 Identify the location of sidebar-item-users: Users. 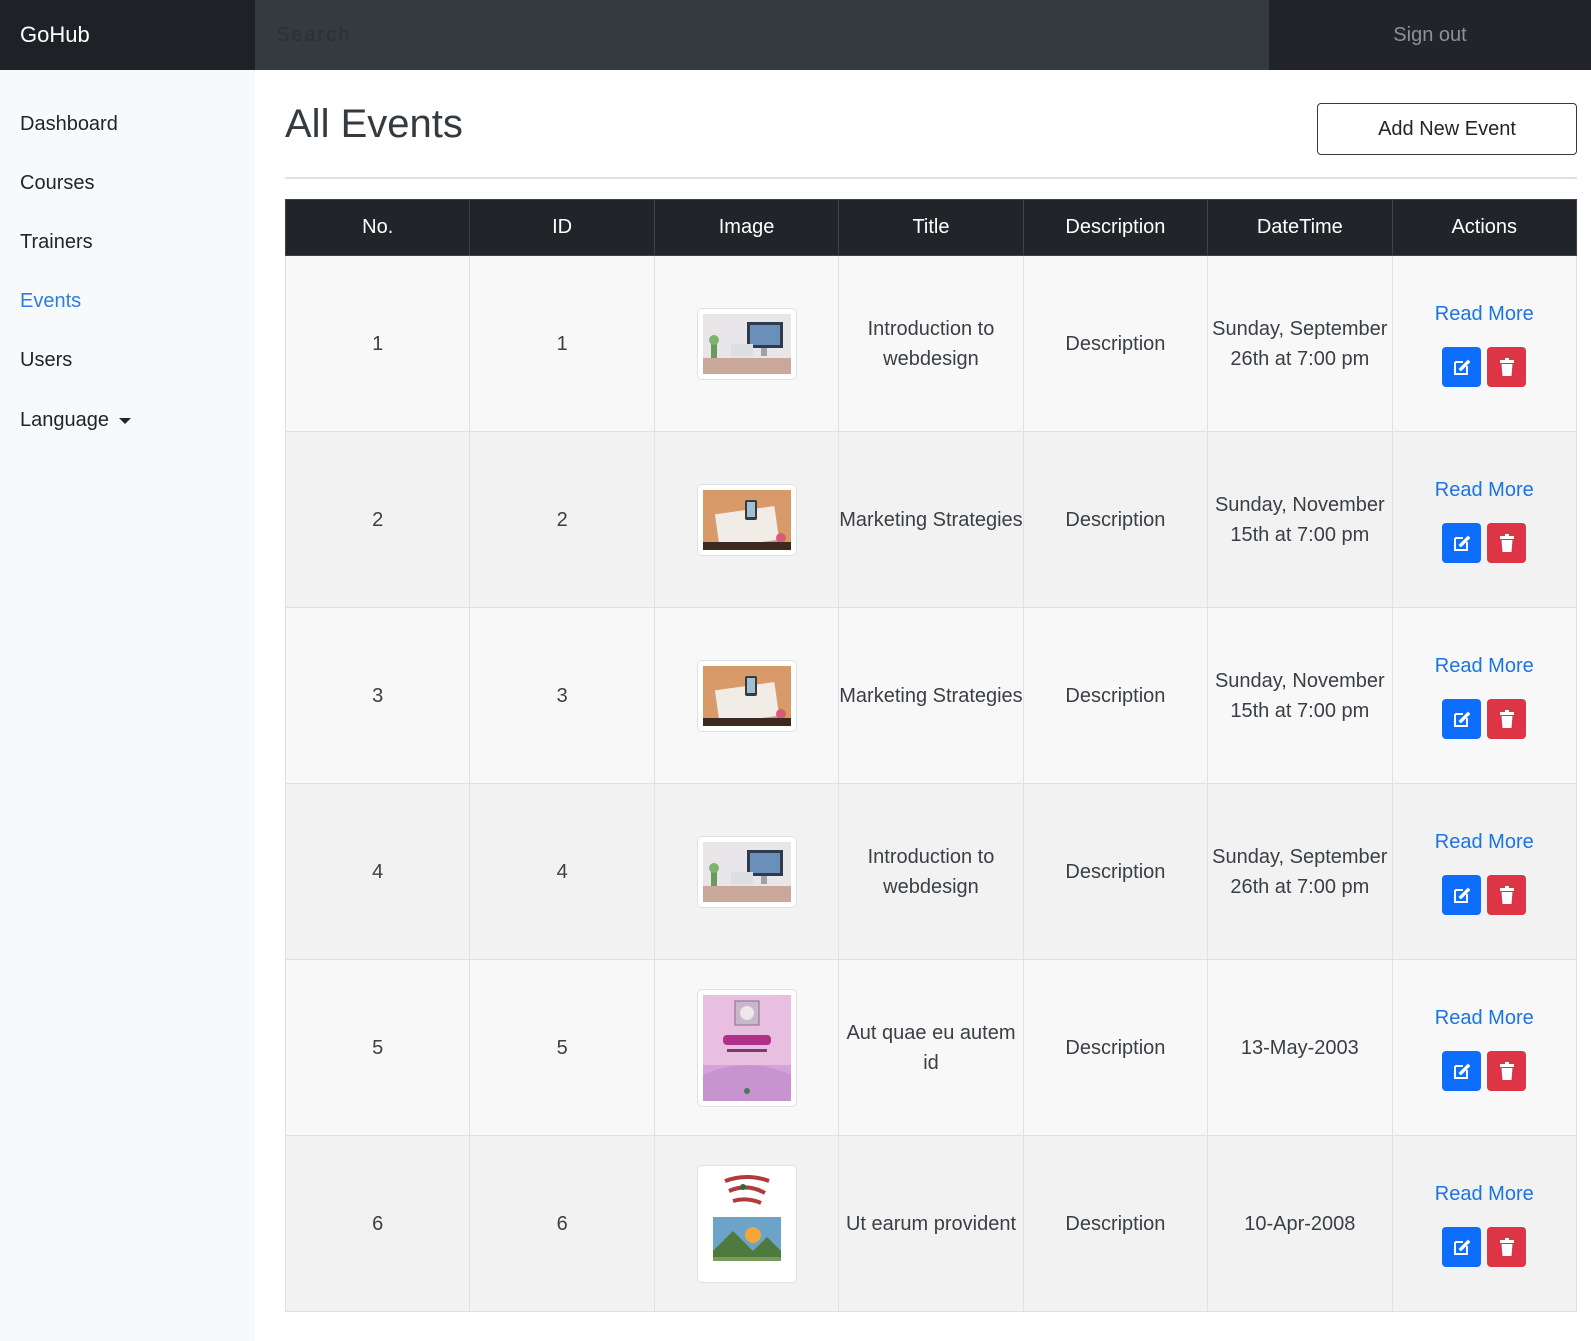
(46, 360).